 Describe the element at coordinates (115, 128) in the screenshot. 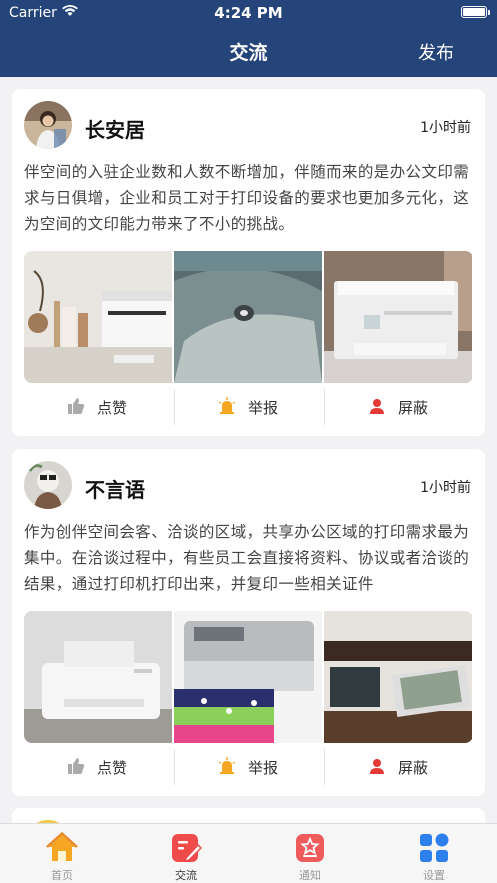

I see `username: 长安居` at that location.